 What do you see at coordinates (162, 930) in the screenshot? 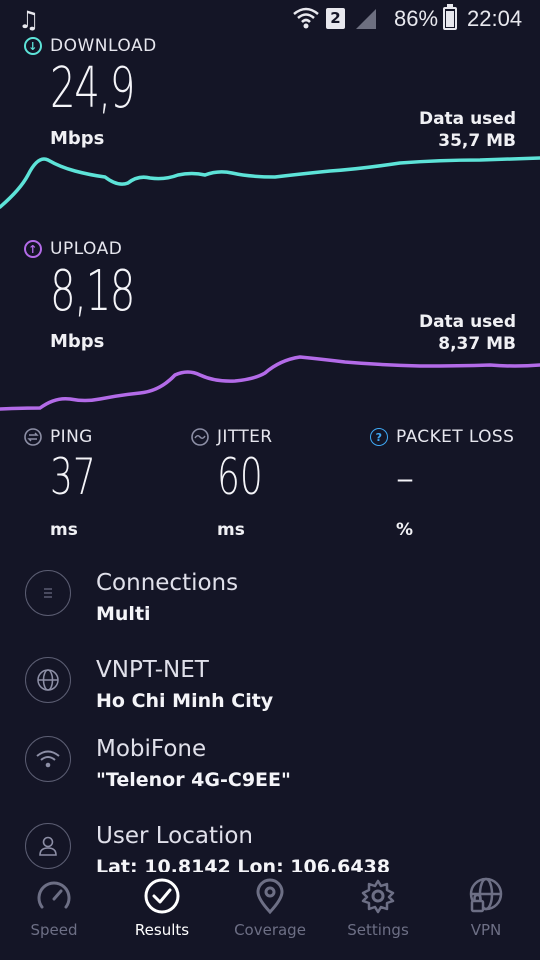
I see `nav-results-label: Results` at bounding box center [162, 930].